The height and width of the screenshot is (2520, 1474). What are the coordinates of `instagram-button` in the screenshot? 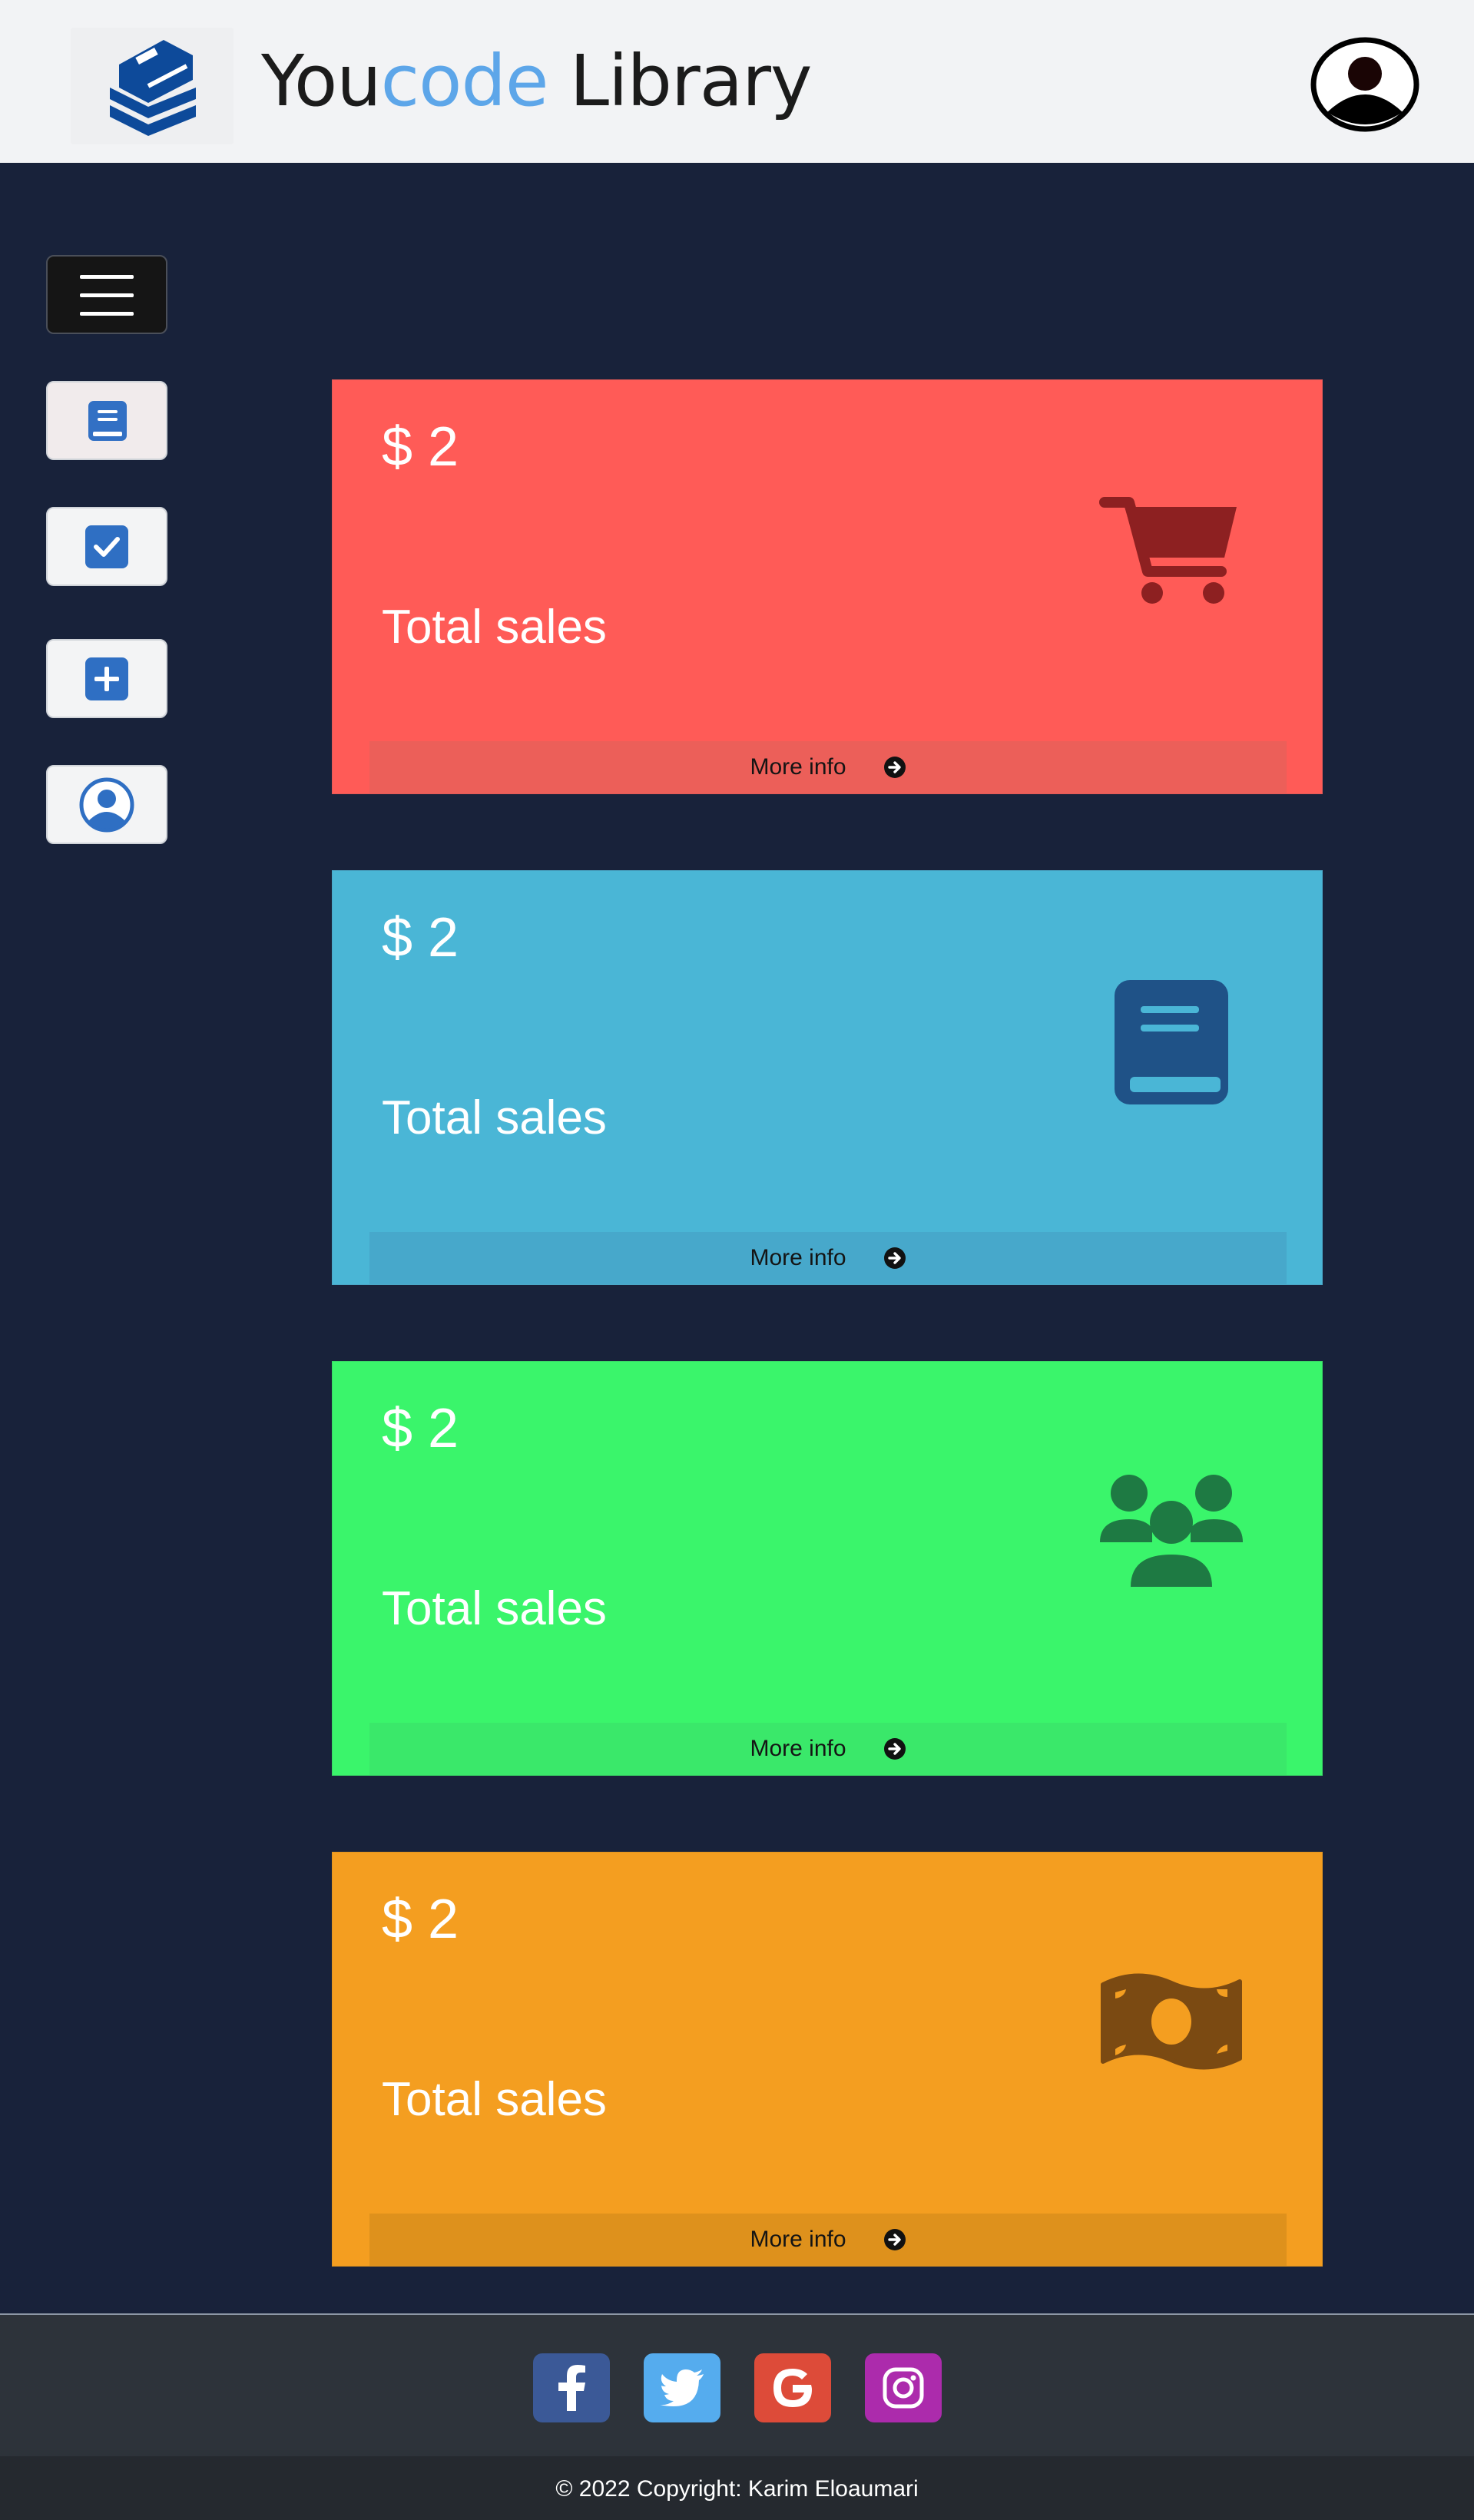 It's located at (904, 2388).